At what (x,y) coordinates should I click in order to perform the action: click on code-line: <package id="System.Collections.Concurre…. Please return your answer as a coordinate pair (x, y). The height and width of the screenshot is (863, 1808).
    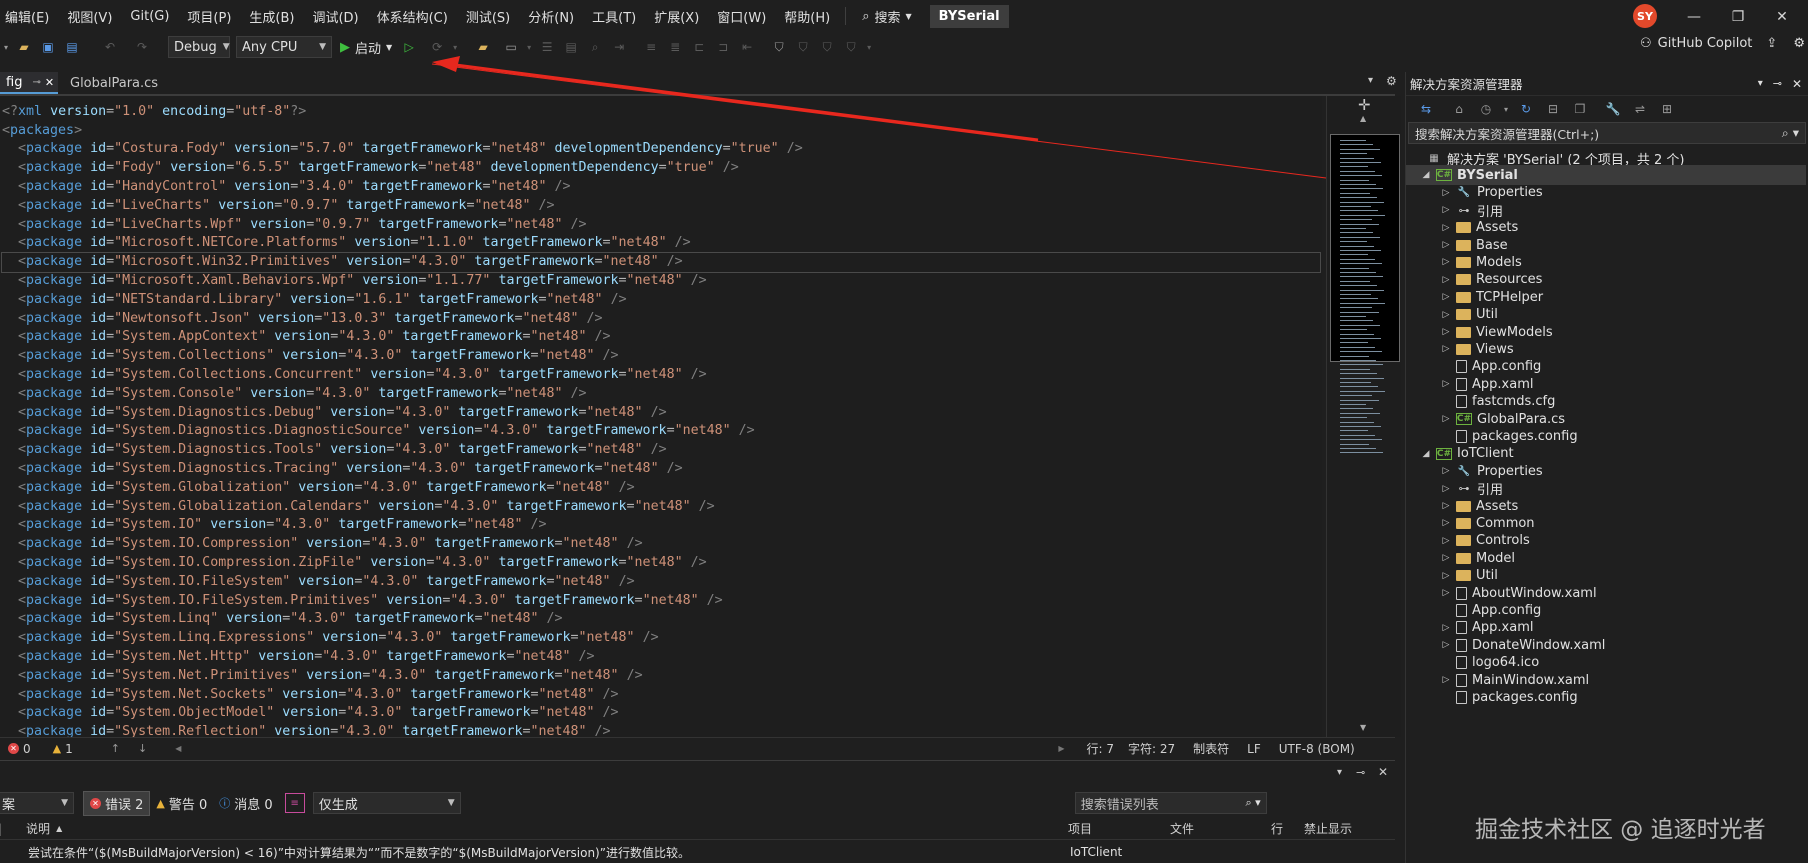
    Looking at the image, I should click on (354, 375).